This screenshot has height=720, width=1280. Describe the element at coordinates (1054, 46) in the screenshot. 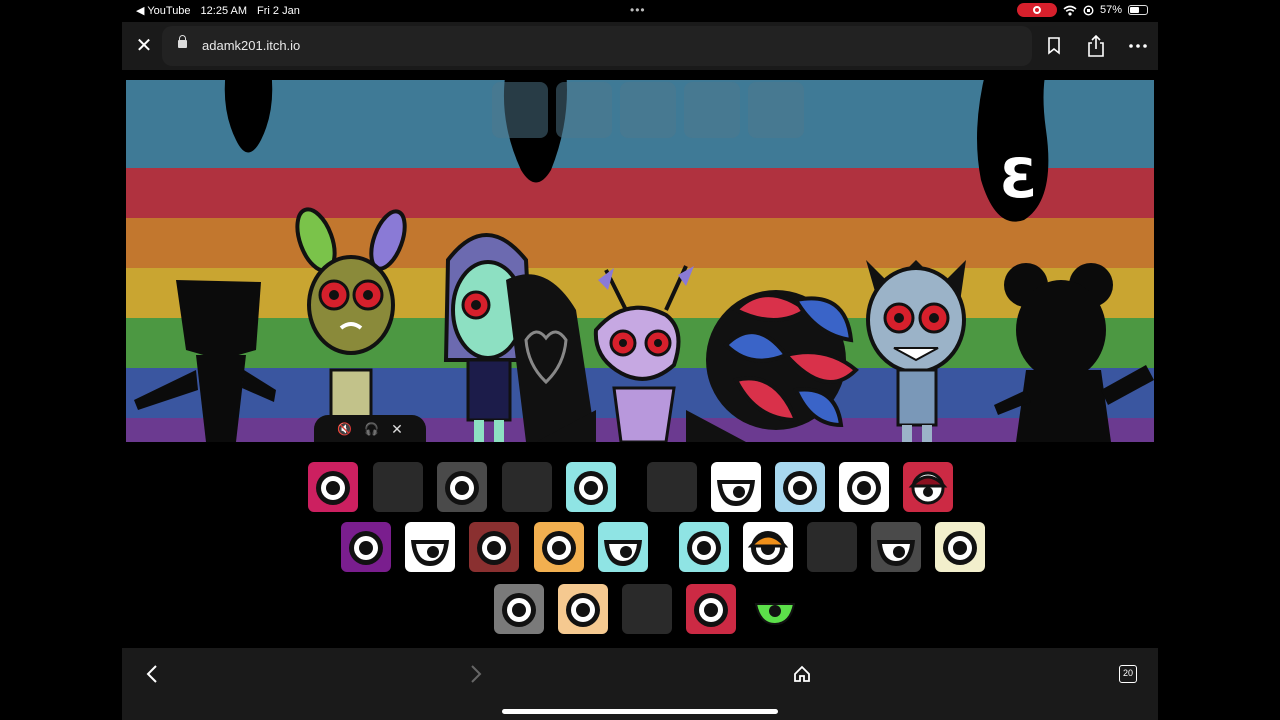

I see `bookmark-icon` at that location.